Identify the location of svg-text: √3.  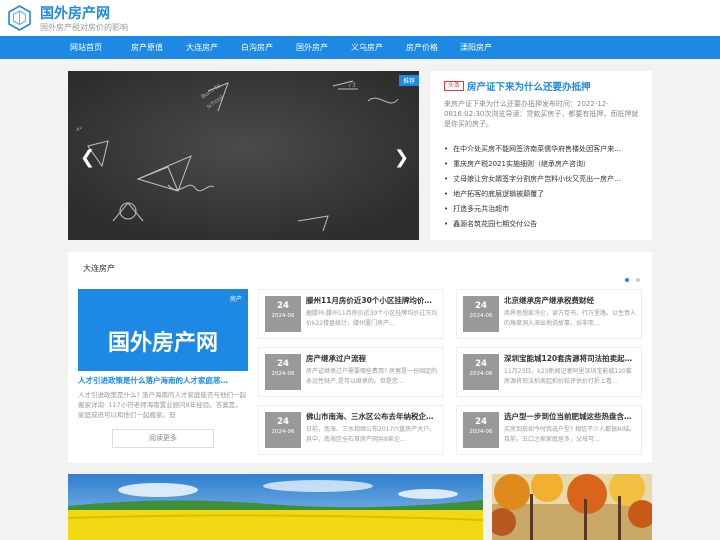
(352, 85).